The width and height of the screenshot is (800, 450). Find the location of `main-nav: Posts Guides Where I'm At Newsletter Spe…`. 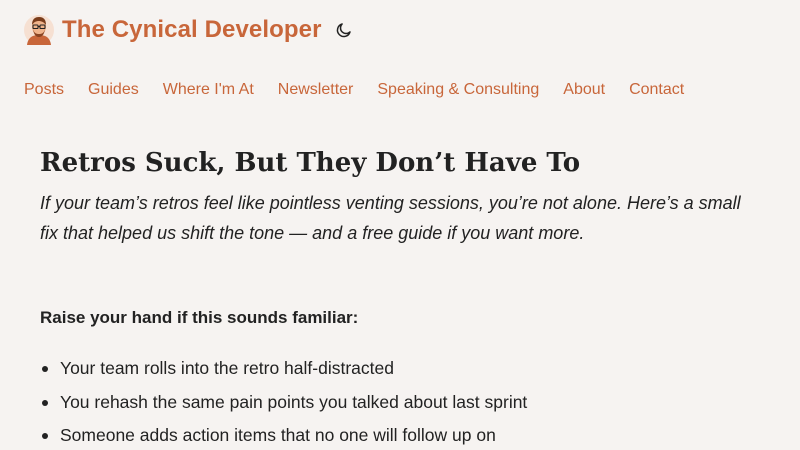

main-nav: Posts Guides Where I'm At Newsletter Spe… is located at coordinates (354, 90).